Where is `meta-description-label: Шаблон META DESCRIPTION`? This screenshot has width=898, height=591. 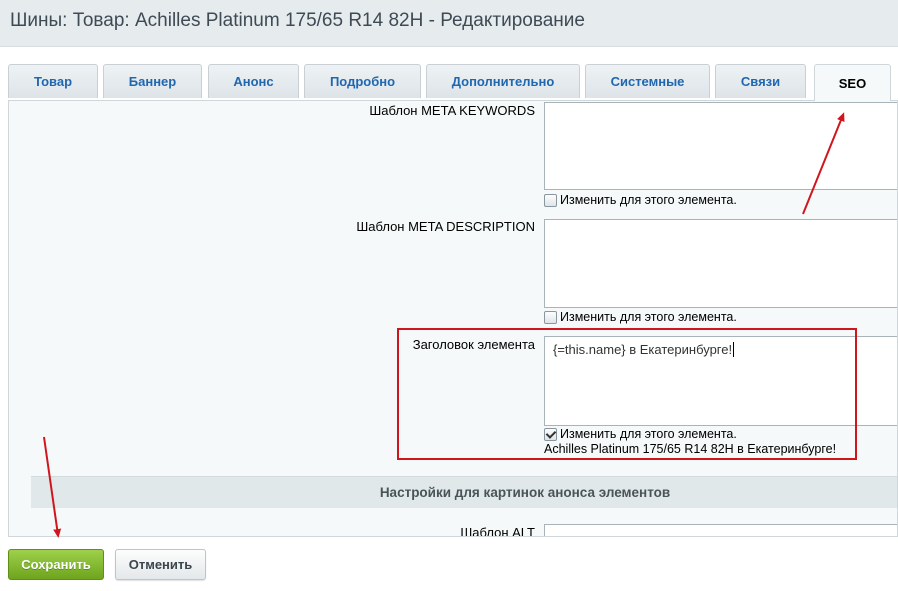 meta-description-label: Шаблон META DESCRIPTION is located at coordinates (445, 226).